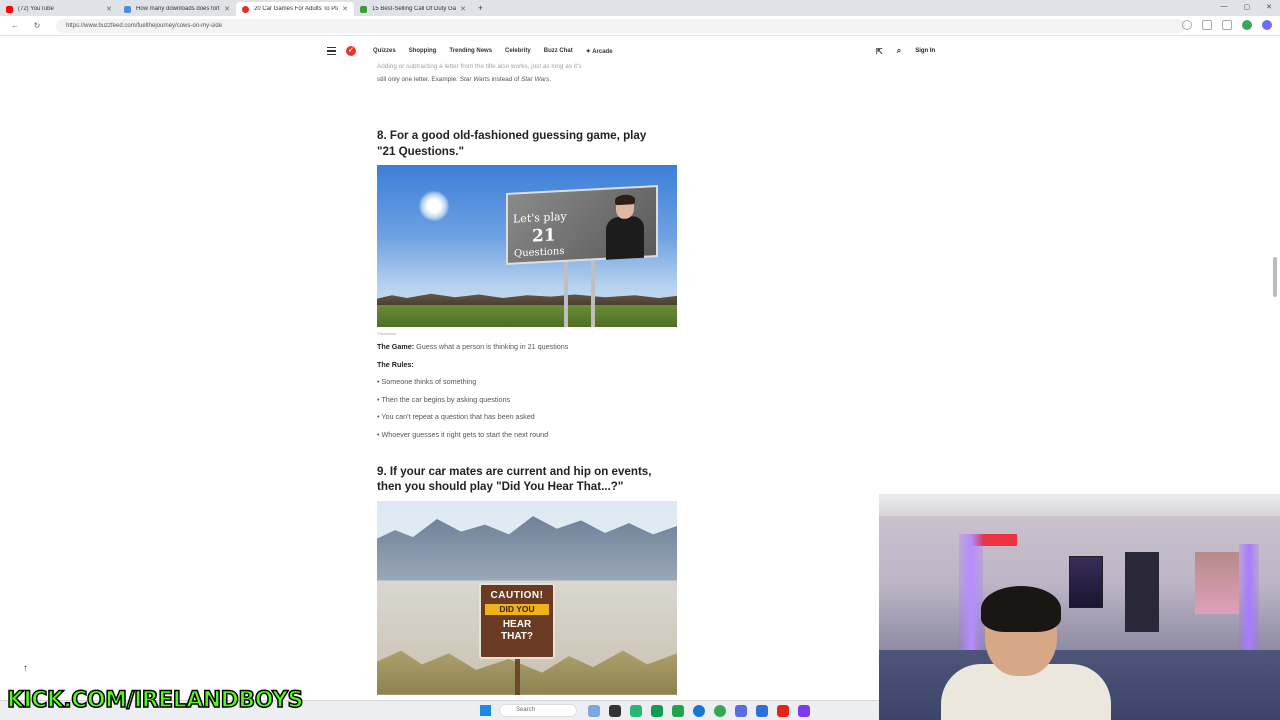  I want to click on nav-link-celebrity: Celebrity, so click(518, 51).